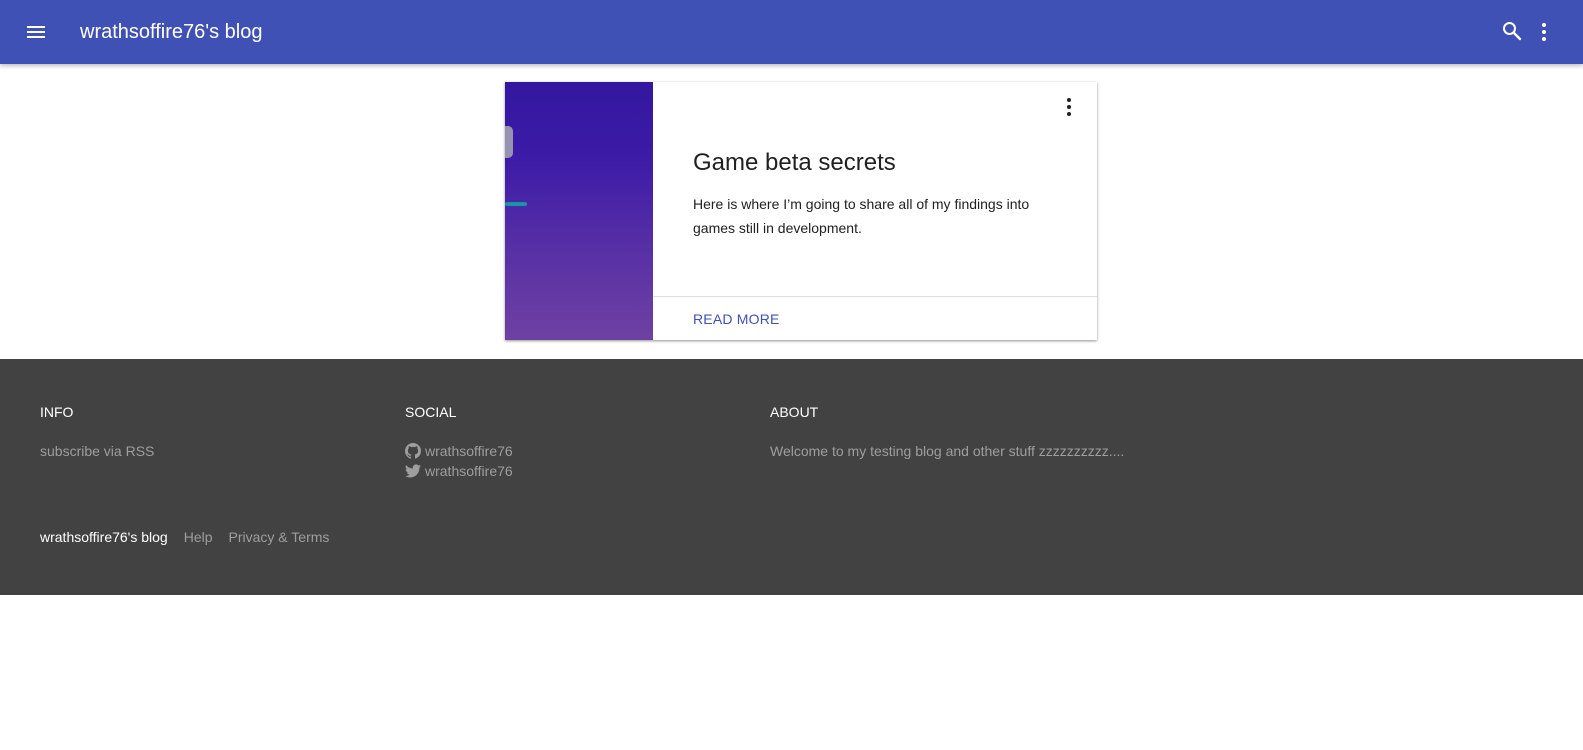 Image resolution: width=1583 pixels, height=750 pixels. Describe the element at coordinates (875, 318) in the screenshot. I see `post-actions: READ MORE` at that location.